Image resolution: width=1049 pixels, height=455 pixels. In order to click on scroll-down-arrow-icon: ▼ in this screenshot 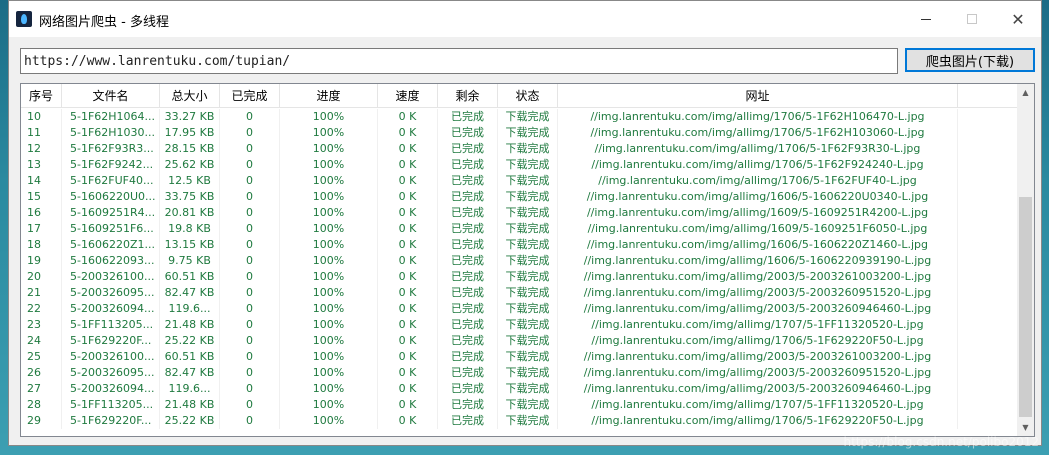, I will do `click(1025, 427)`.